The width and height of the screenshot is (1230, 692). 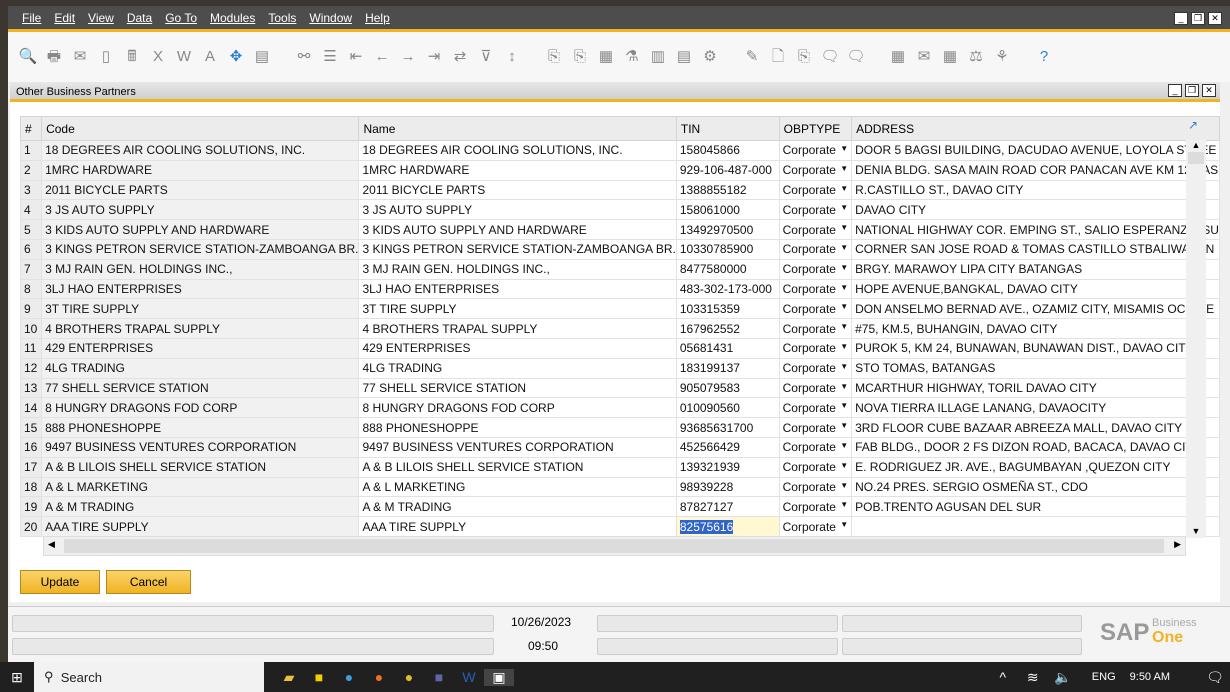 I want to click on column-header-code: Code, so click(x=200, y=128).